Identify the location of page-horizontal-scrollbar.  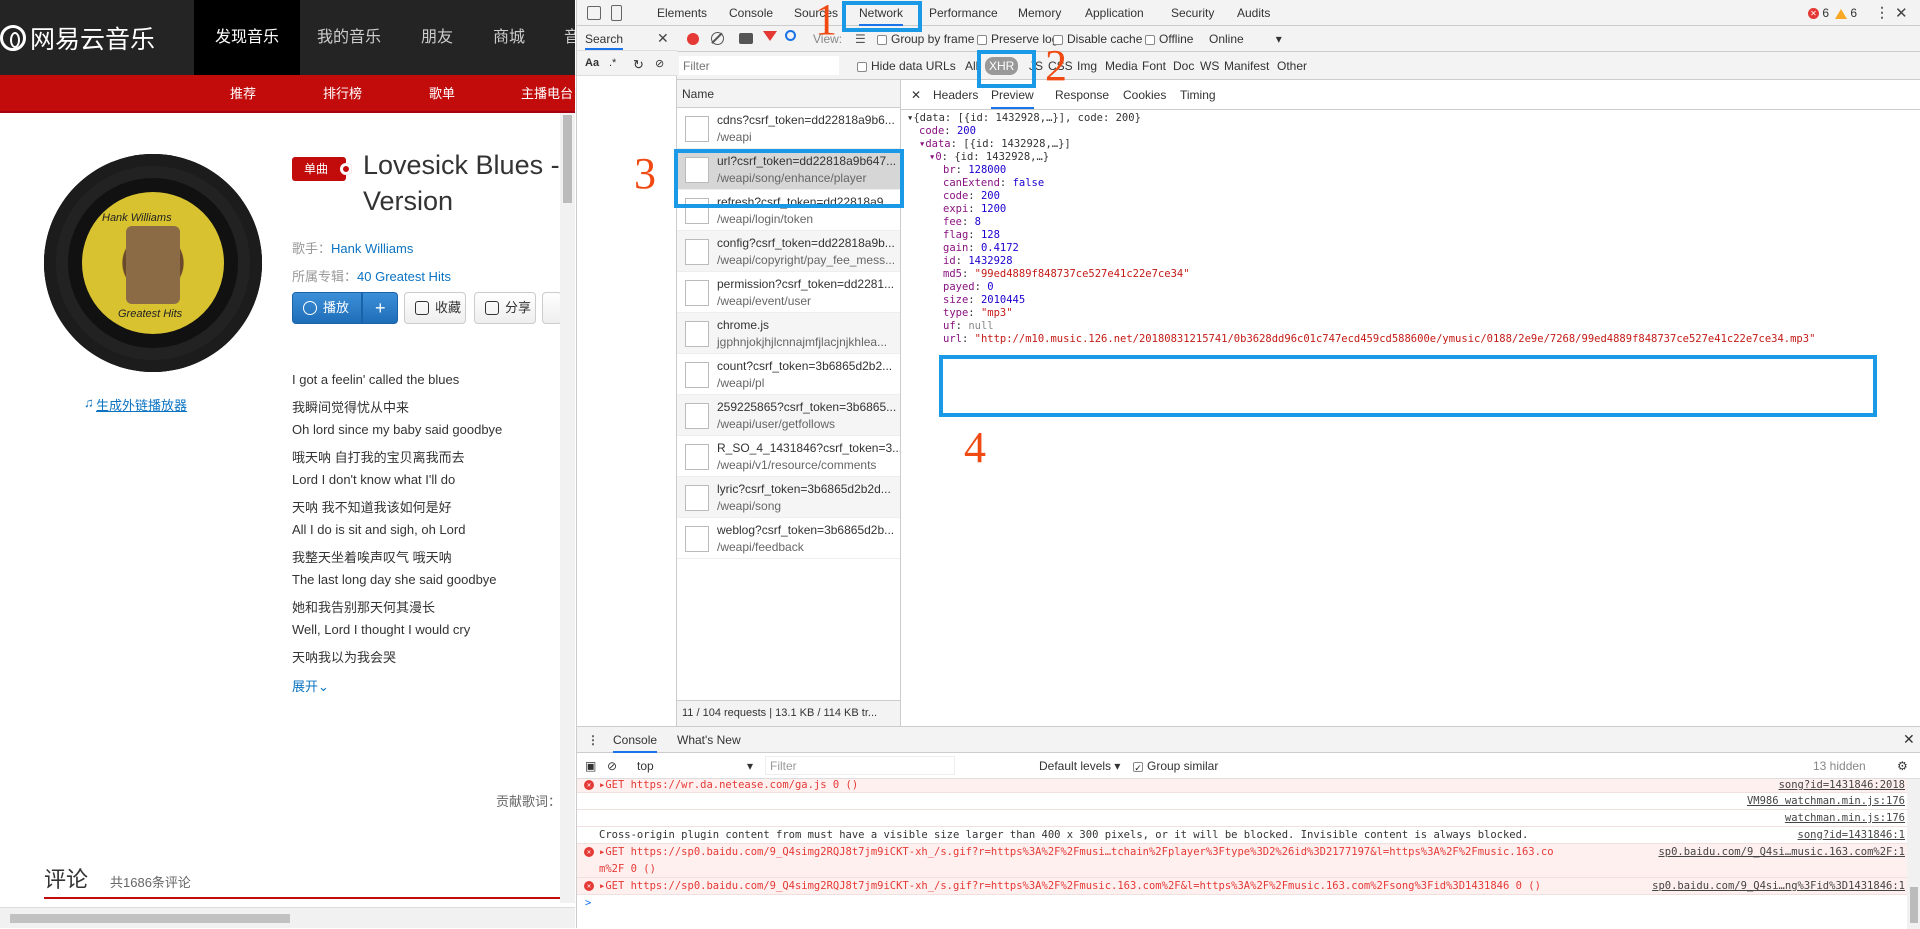
(287, 917).